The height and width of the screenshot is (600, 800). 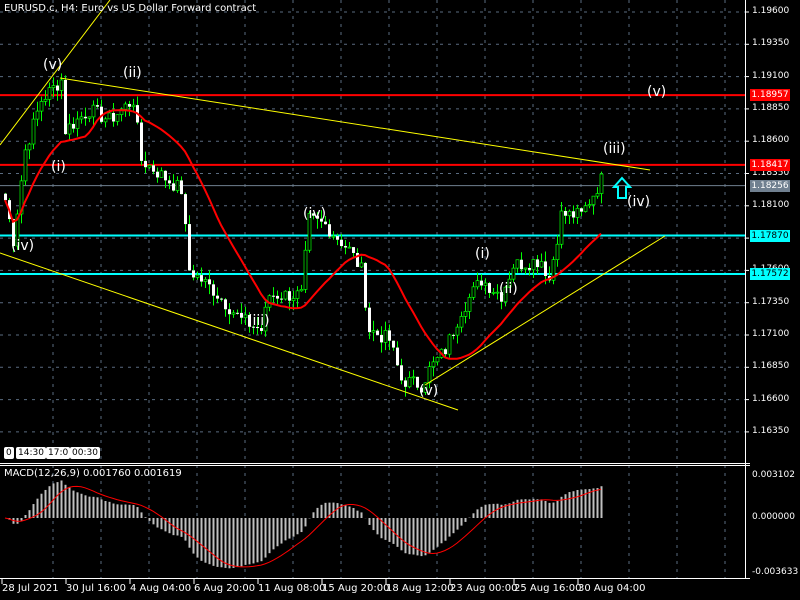 What do you see at coordinates (773, 517) in the screenshot?
I see `macd-axis-label: 0.000000` at bounding box center [773, 517].